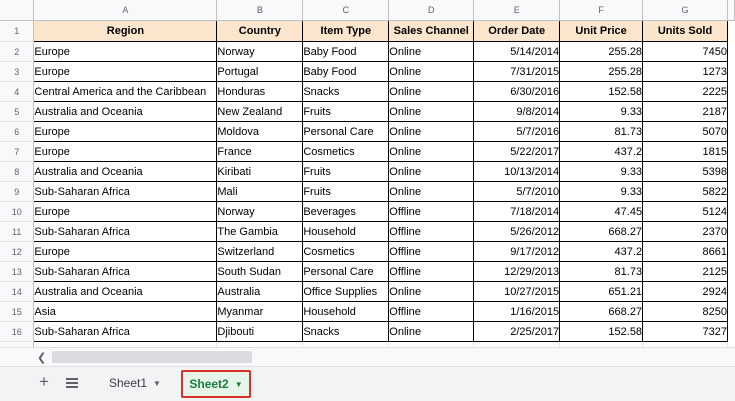  What do you see at coordinates (685, 31) in the screenshot?
I see `header-cell: Units Sold` at bounding box center [685, 31].